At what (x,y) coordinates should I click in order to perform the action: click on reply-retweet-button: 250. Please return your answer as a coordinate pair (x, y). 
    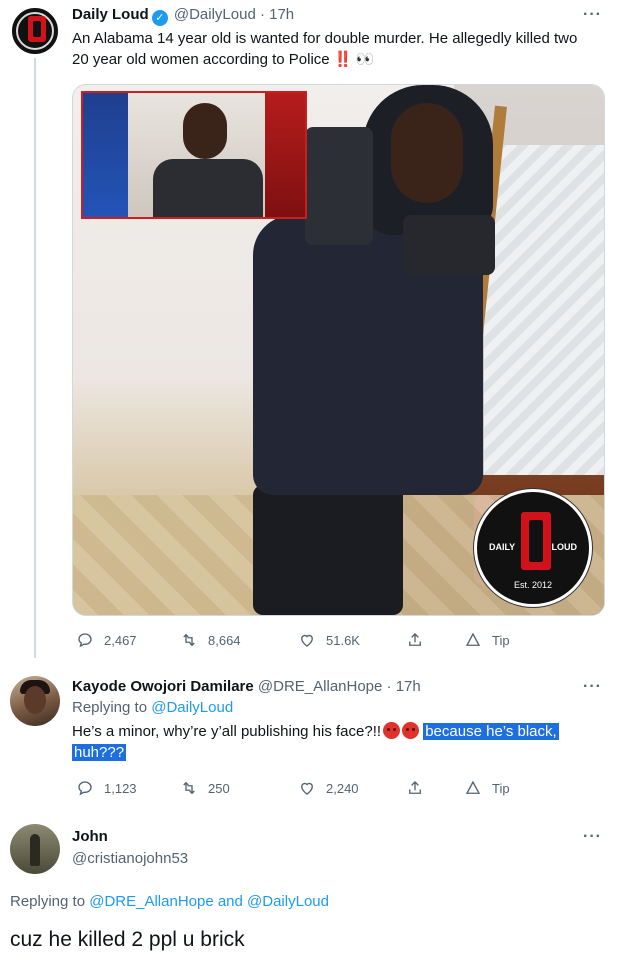
    Looking at the image, I should click on (239, 788).